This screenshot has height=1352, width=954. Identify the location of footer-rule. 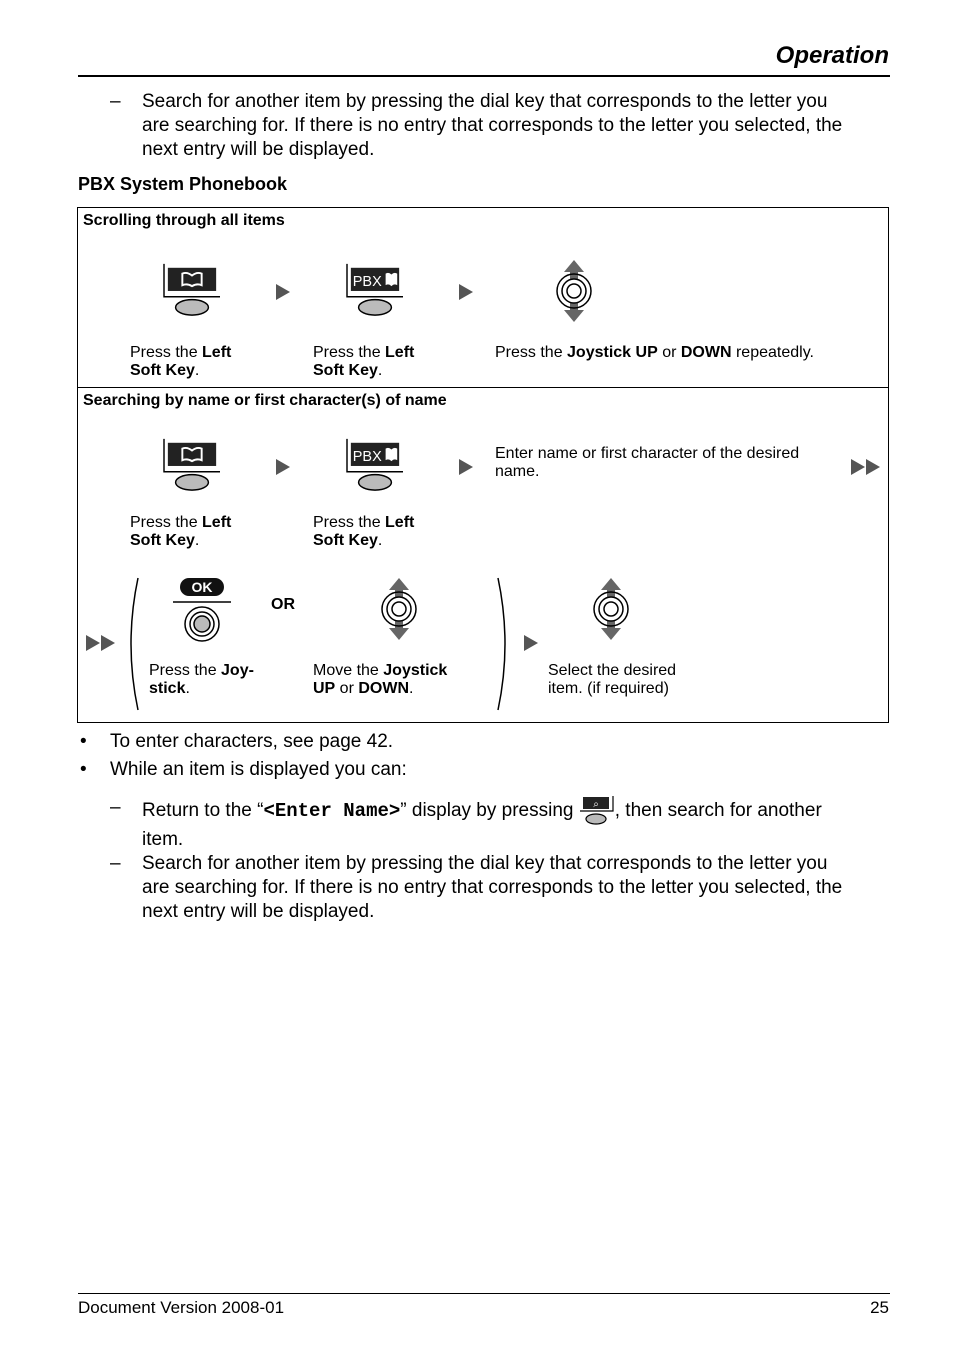
(484, 1293).